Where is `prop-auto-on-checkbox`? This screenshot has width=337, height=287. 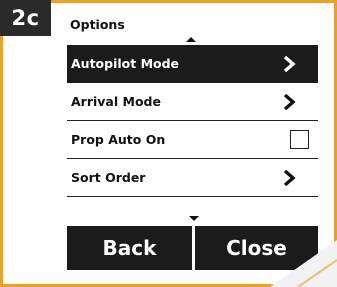 prop-auto-on-checkbox is located at coordinates (299, 139).